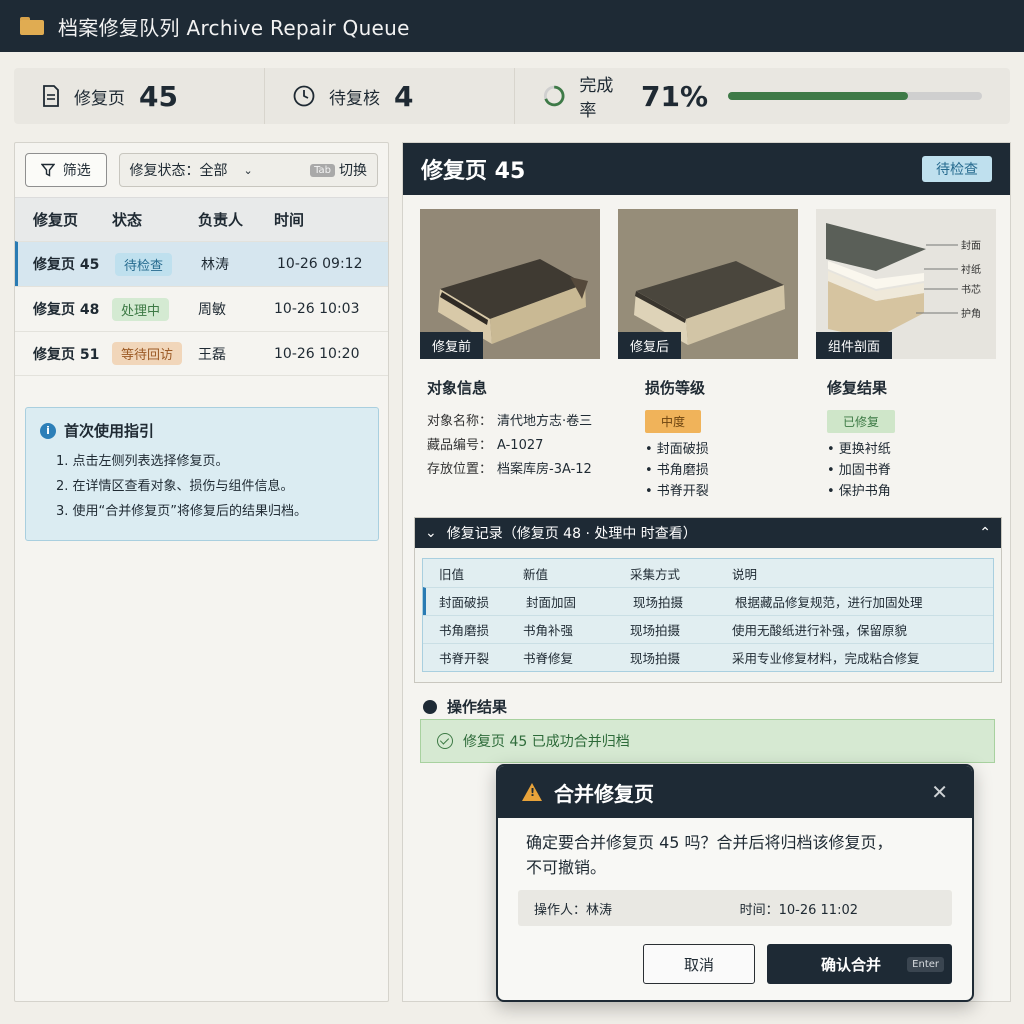  I want to click on table-row: 修复页 45 待检查 林涛 10-26 09:12, so click(201, 263).